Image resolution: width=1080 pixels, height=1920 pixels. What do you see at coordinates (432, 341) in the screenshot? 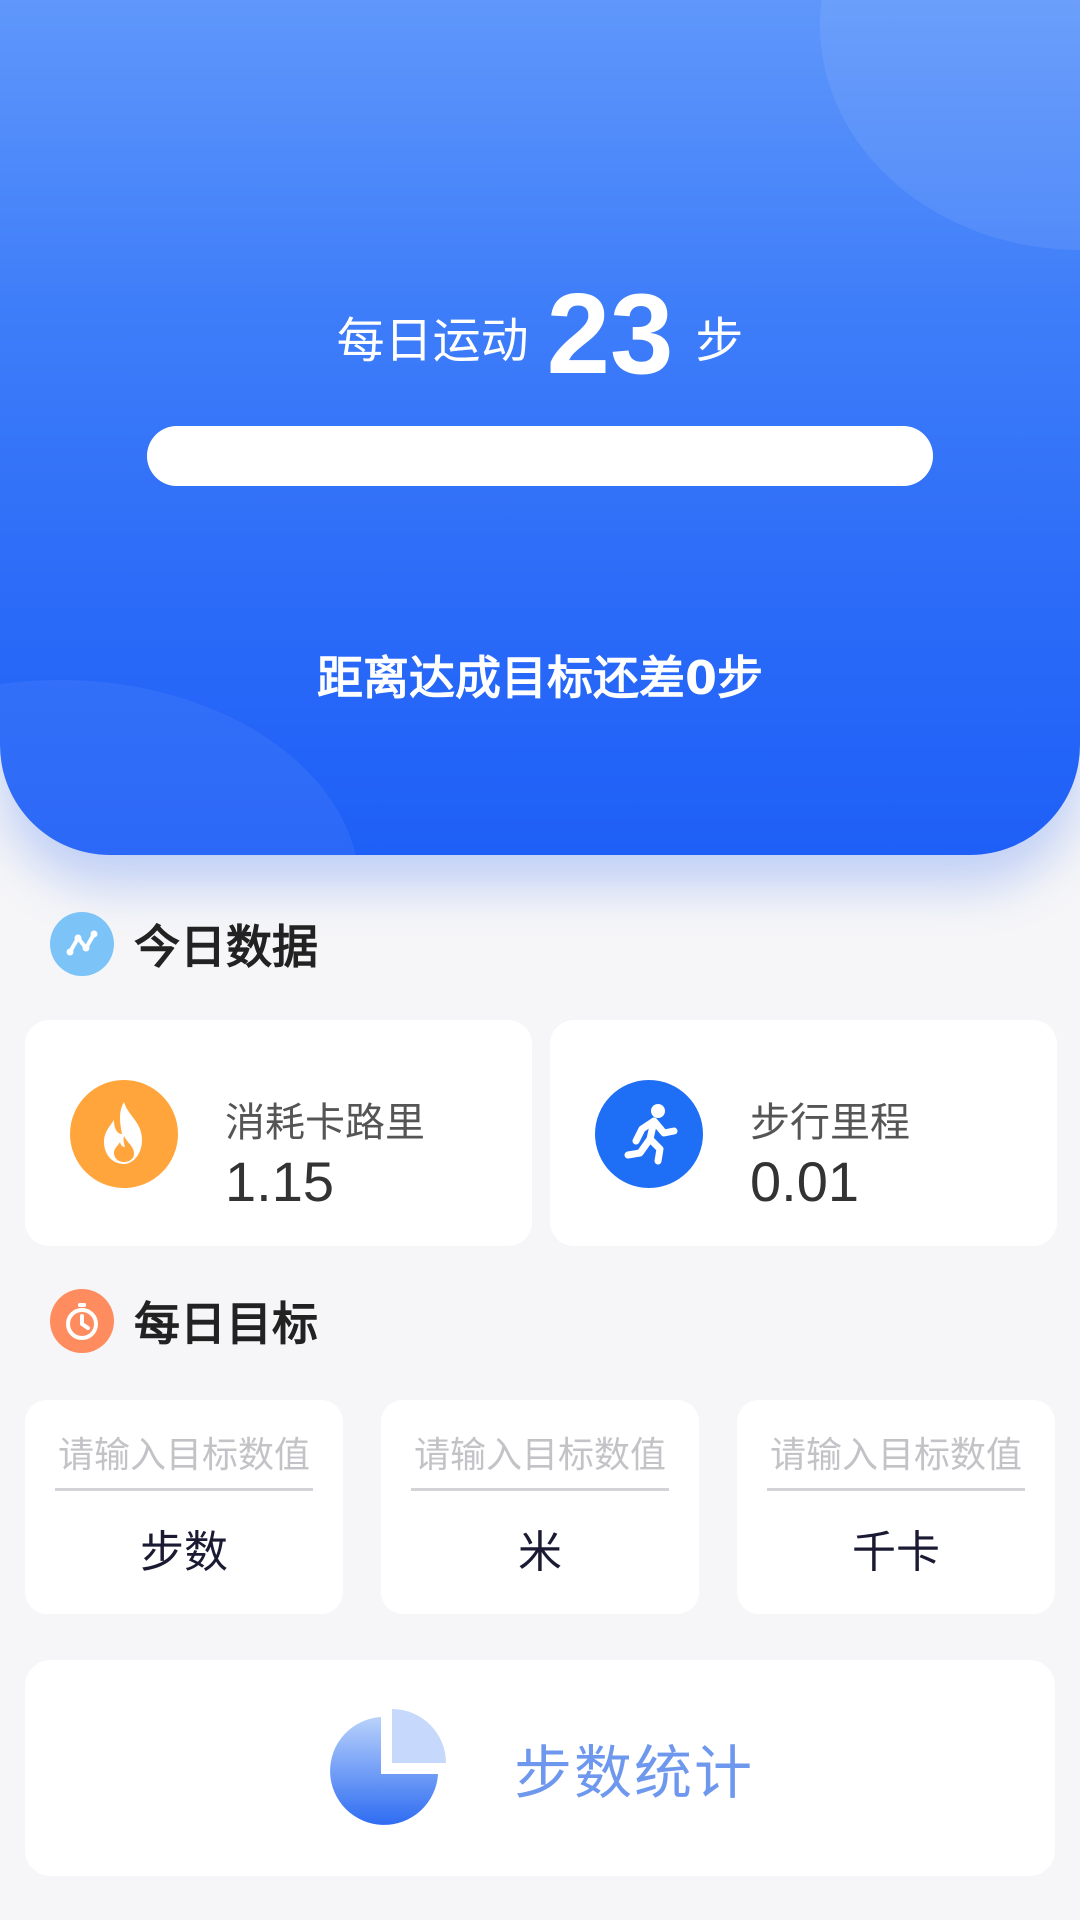
I see `daily-steps-prefix: 每日运动` at bounding box center [432, 341].